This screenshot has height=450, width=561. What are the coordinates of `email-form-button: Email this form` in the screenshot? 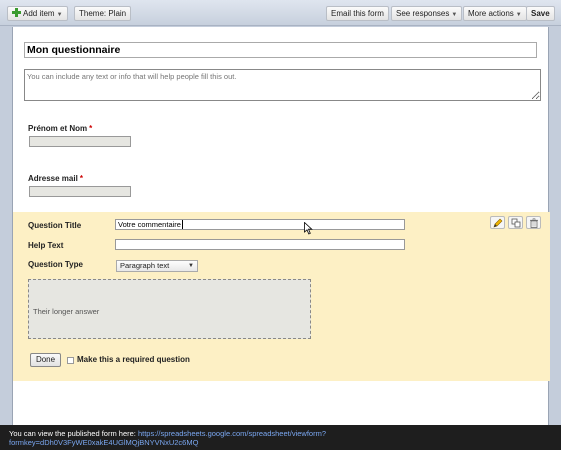 It's located at (357, 13).